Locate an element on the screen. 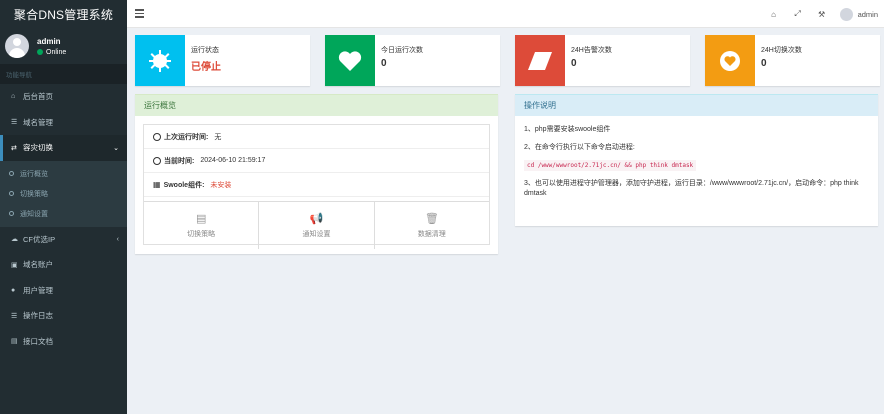 The image size is (884, 414). infobox-run-status: 运行状态 已停止 is located at coordinates (222, 60).